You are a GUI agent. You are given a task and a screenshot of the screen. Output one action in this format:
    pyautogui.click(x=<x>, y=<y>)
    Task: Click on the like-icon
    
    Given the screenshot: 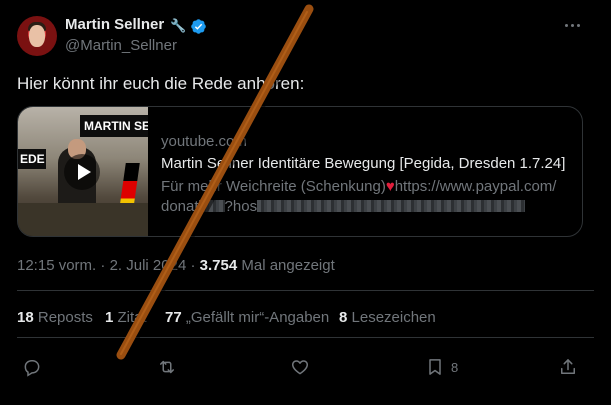 What is the action you would take?
    pyautogui.click(x=300, y=367)
    